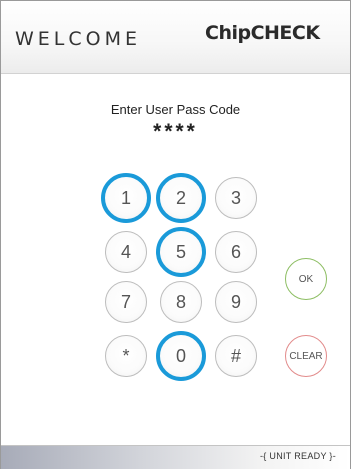 The image size is (351, 469). Describe the element at coordinates (181, 302) in the screenshot. I see `key-8: 8` at that location.